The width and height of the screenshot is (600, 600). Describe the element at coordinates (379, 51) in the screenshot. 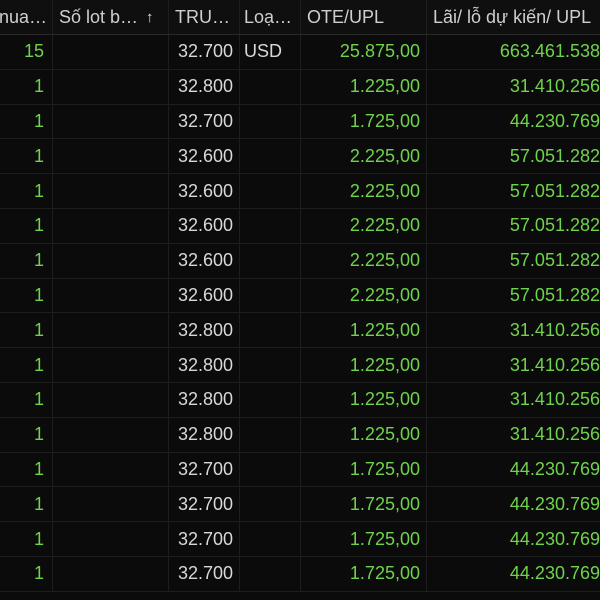

I see `ote-cell-value: 25.875,00` at that location.